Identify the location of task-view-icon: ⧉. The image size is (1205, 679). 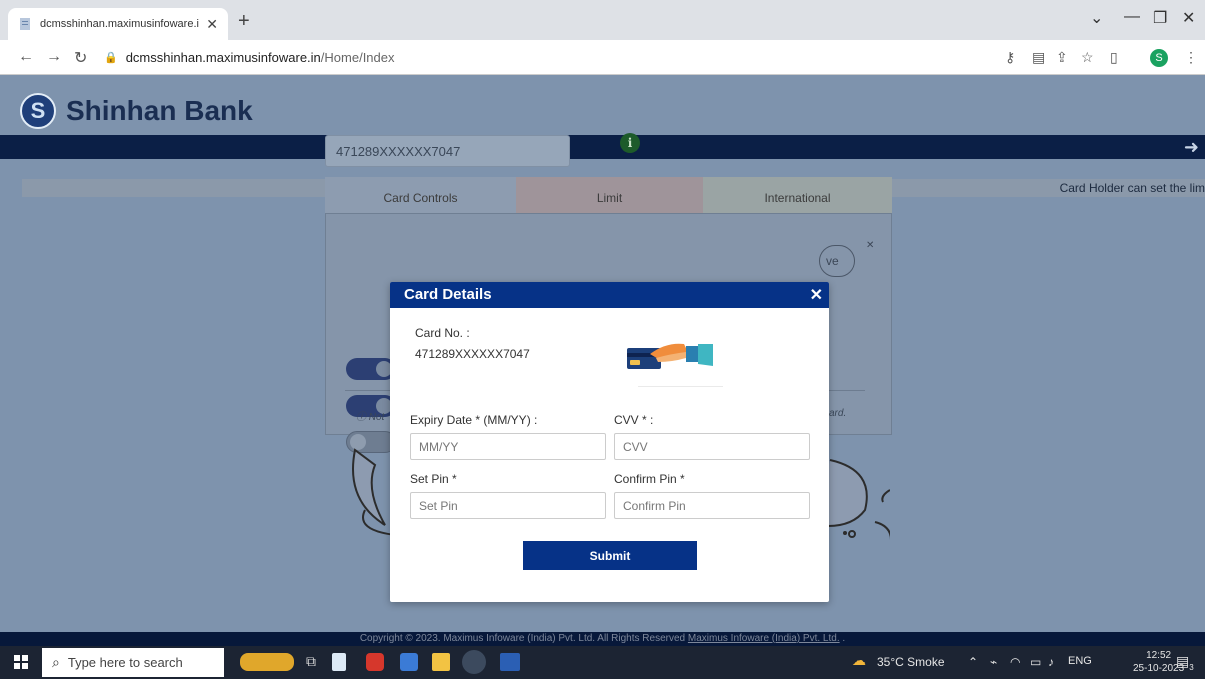
(315, 662).